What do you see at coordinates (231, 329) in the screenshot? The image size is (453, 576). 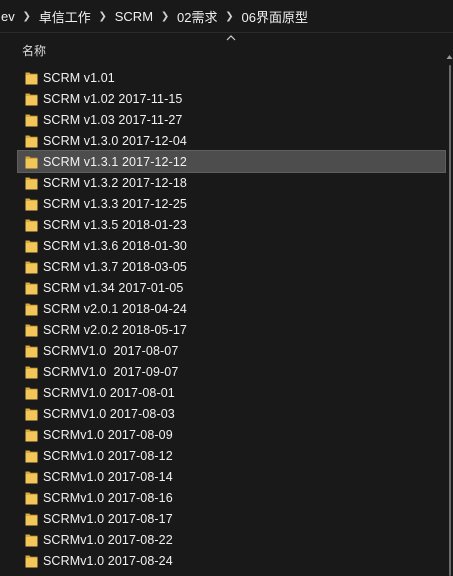 I see `folder-row: SCRM v2.0.2 2018-05-17` at bounding box center [231, 329].